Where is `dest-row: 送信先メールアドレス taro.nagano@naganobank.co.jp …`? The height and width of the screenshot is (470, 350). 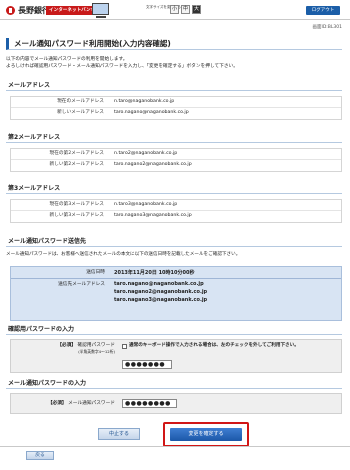
dest-row: 送信先メールアドレス taro.nagano@naganobank.co.jp … is located at coordinates (176, 292).